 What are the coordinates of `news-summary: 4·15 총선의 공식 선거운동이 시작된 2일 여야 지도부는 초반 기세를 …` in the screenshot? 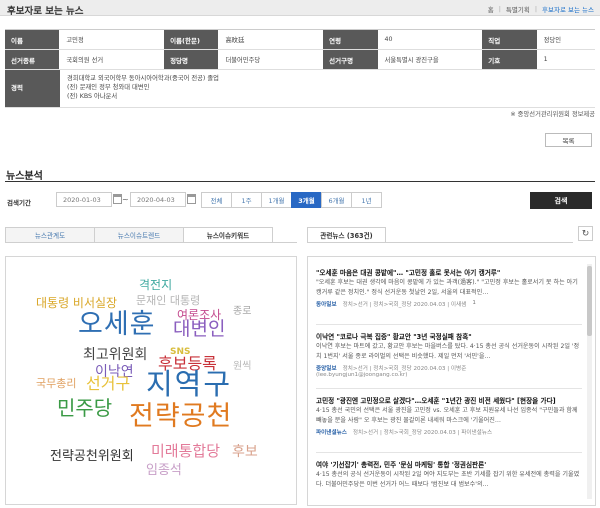 It's located at (448, 479).